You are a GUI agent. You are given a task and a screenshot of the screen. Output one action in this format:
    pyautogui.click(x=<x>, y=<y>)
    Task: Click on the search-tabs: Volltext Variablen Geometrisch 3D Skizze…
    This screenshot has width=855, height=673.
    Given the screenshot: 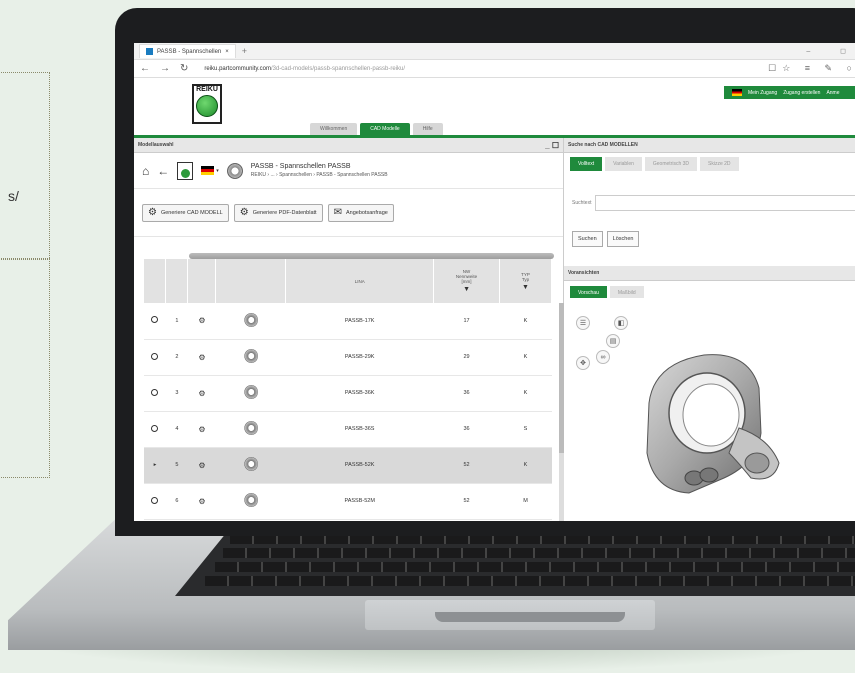 What is the action you would take?
    pyautogui.click(x=709, y=164)
    